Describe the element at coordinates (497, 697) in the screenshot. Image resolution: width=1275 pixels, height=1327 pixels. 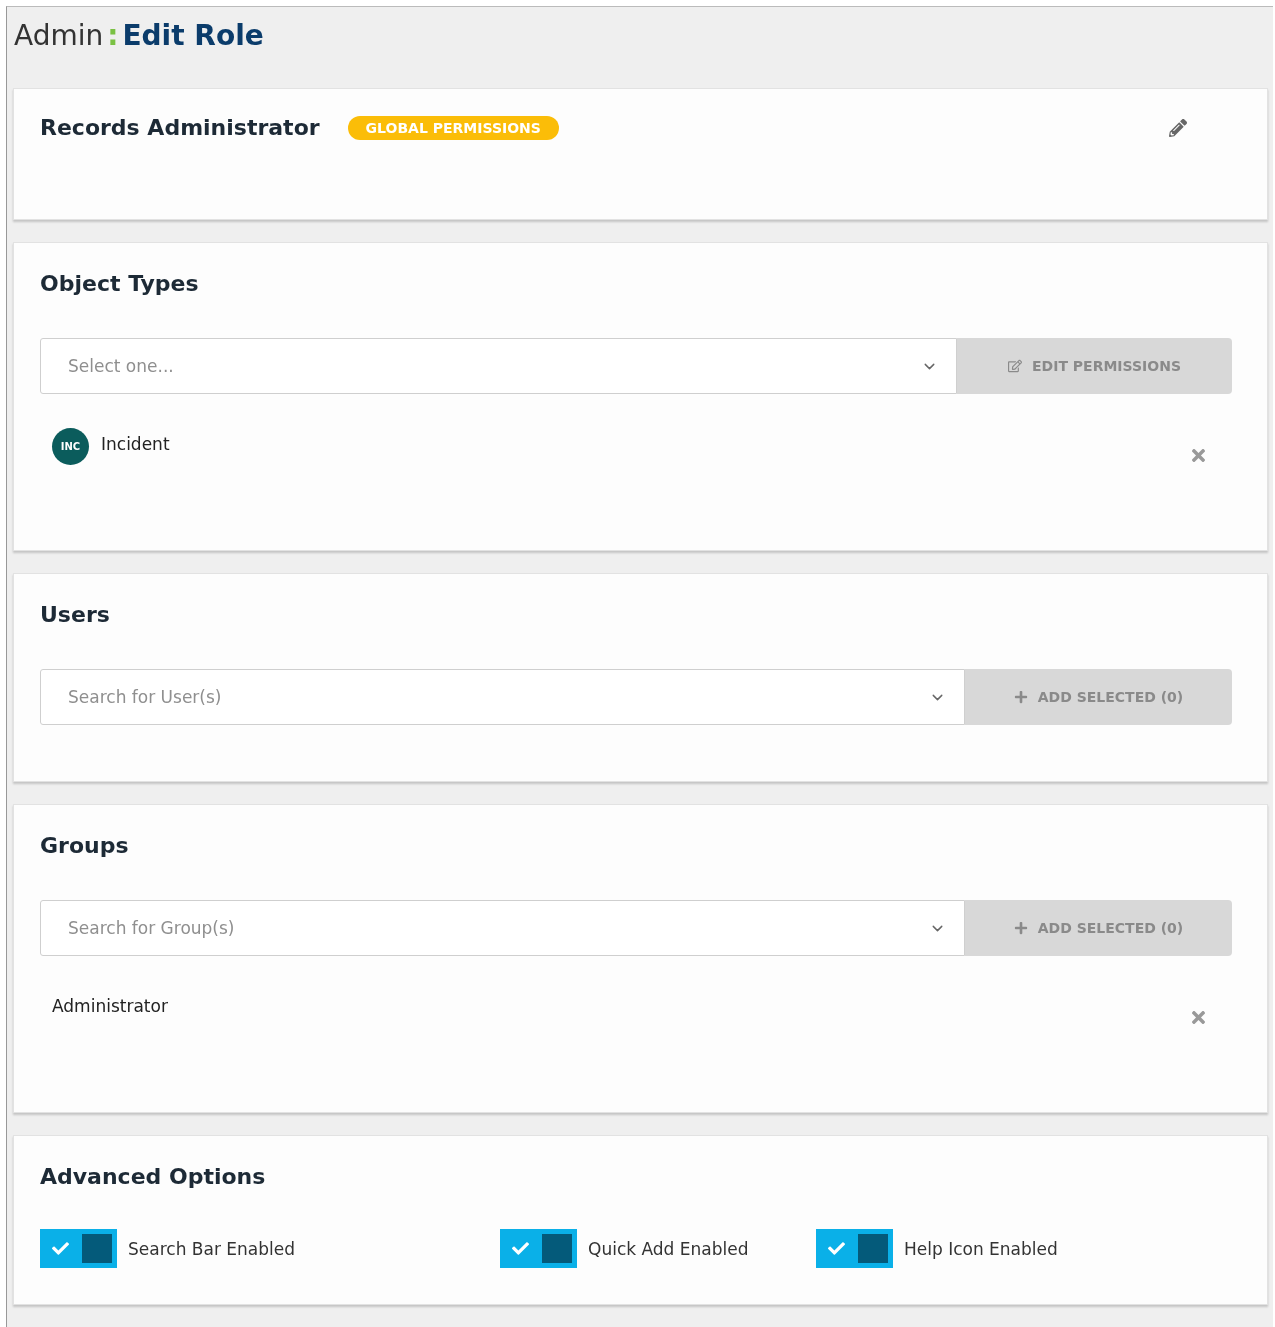
I see `search-input: Search for User(s)` at that location.